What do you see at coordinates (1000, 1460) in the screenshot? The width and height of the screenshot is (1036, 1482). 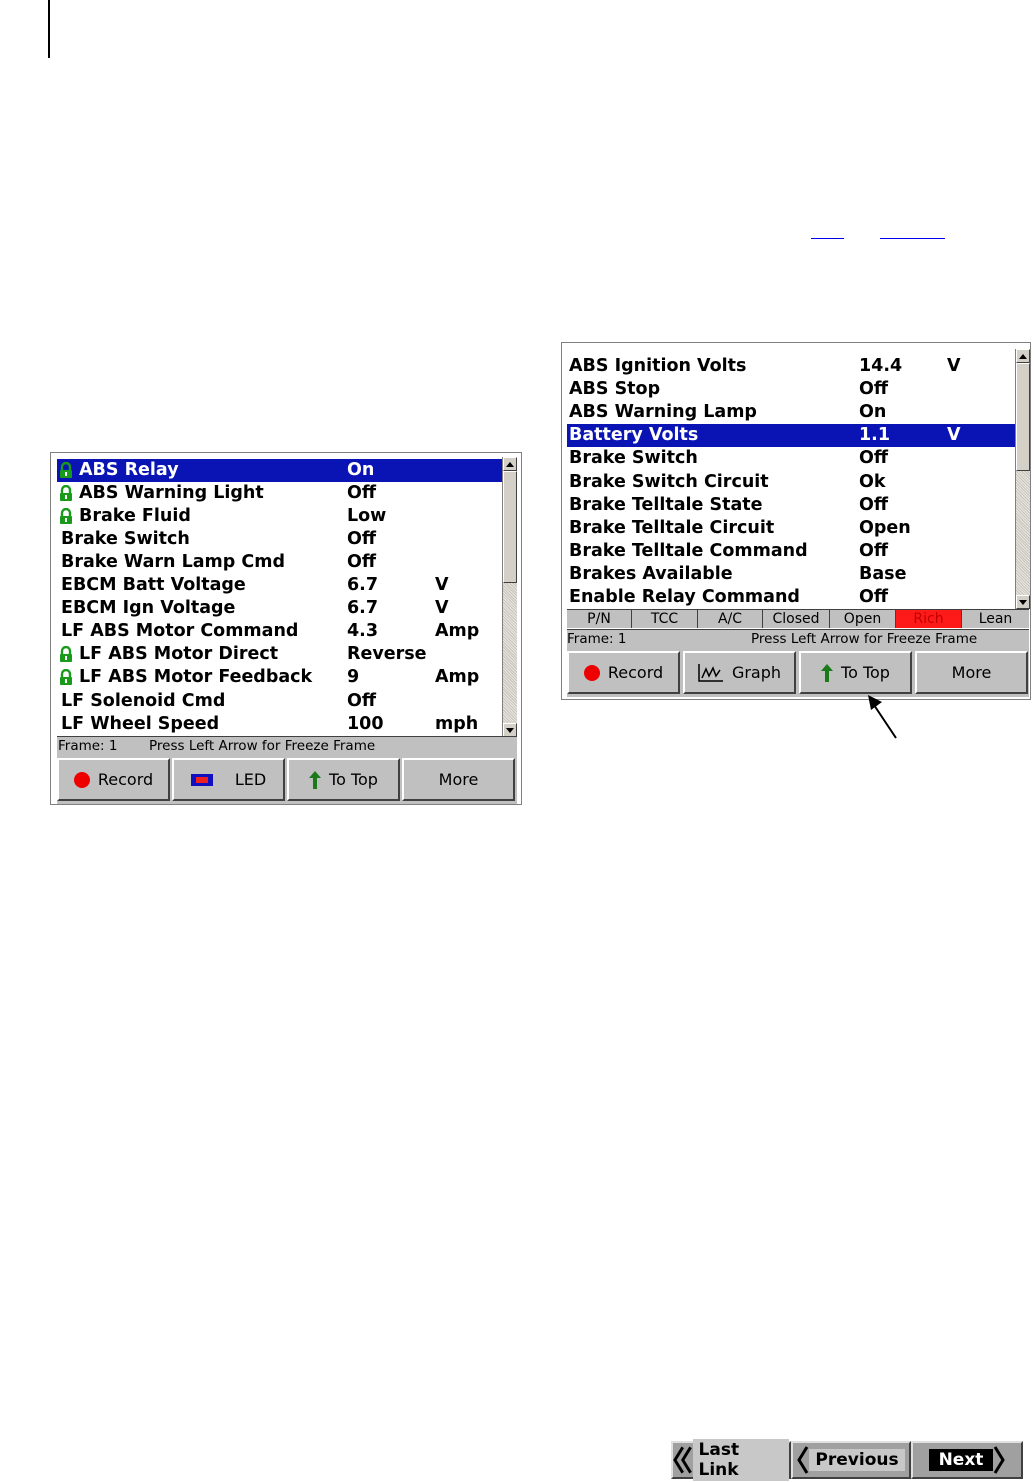 I see `chevron-right-icon` at bounding box center [1000, 1460].